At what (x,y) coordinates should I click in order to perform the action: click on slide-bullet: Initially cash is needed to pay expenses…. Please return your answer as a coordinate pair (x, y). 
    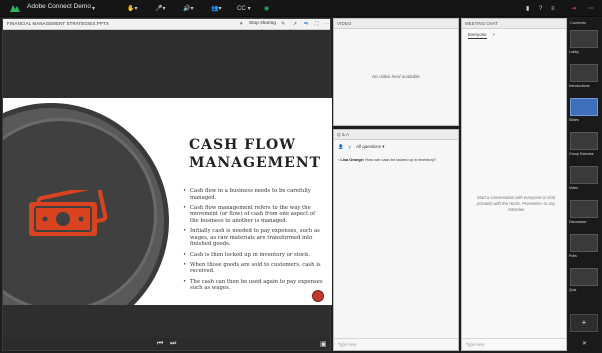
    Looking at the image, I should click on (253, 238).